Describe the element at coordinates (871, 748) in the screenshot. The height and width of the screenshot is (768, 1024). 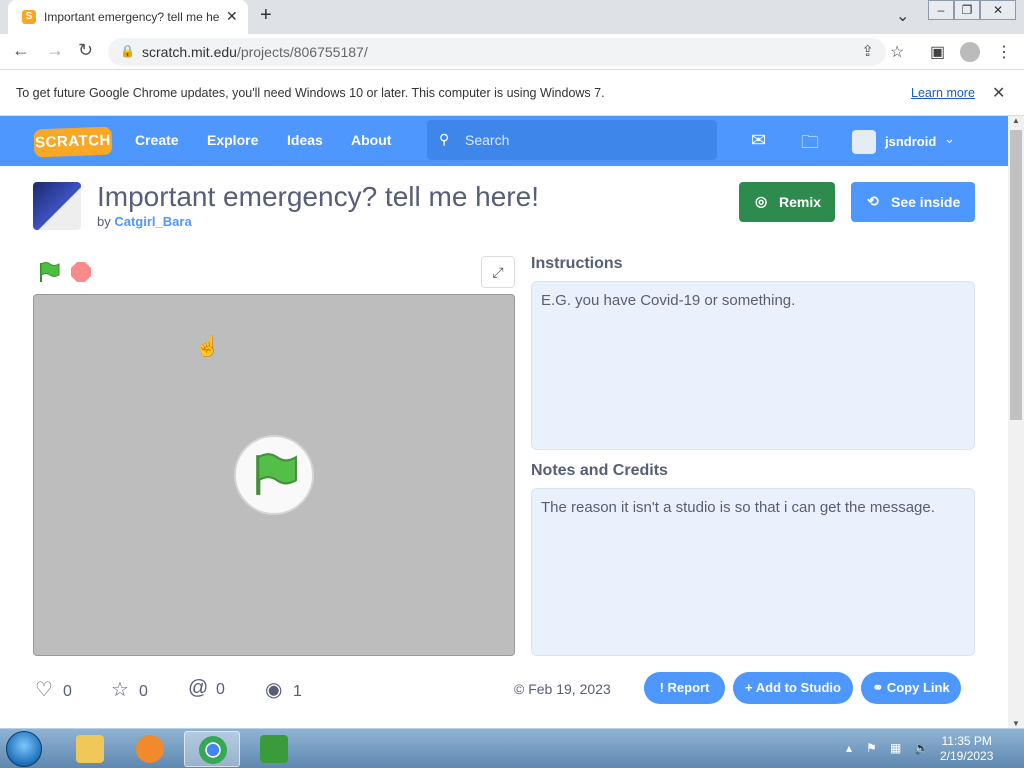
I see `action-center-flag-icon: ⚑` at that location.